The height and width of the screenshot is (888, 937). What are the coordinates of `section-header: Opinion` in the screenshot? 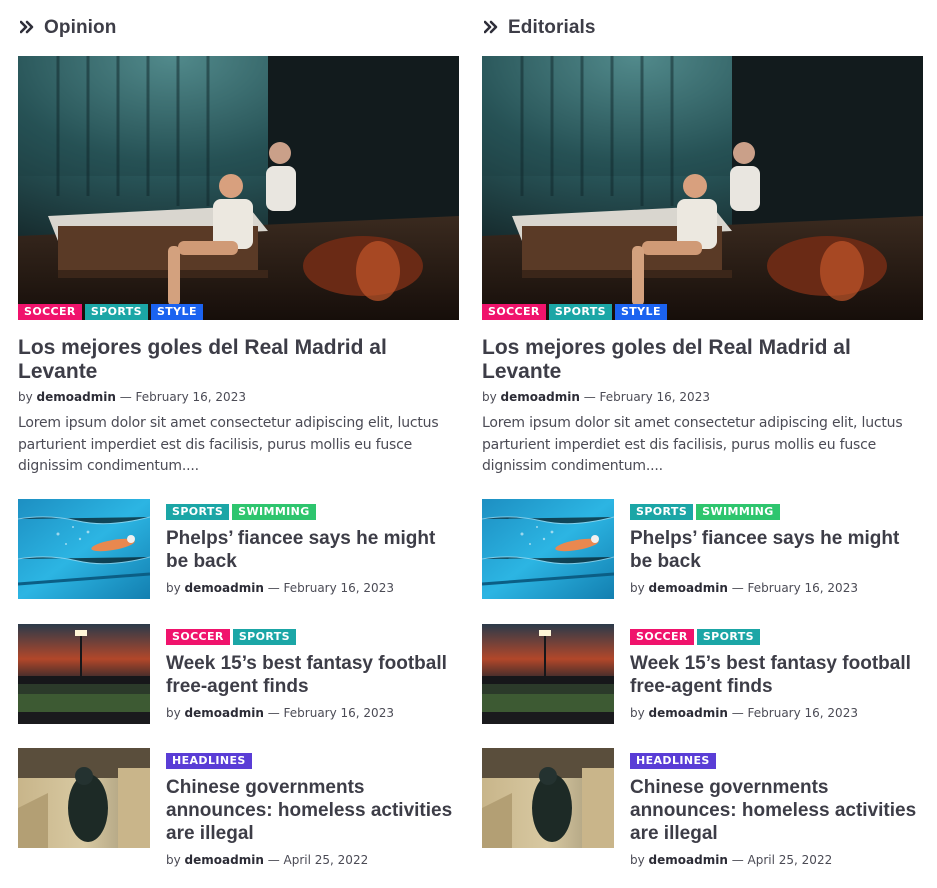 It's located at (238, 28).